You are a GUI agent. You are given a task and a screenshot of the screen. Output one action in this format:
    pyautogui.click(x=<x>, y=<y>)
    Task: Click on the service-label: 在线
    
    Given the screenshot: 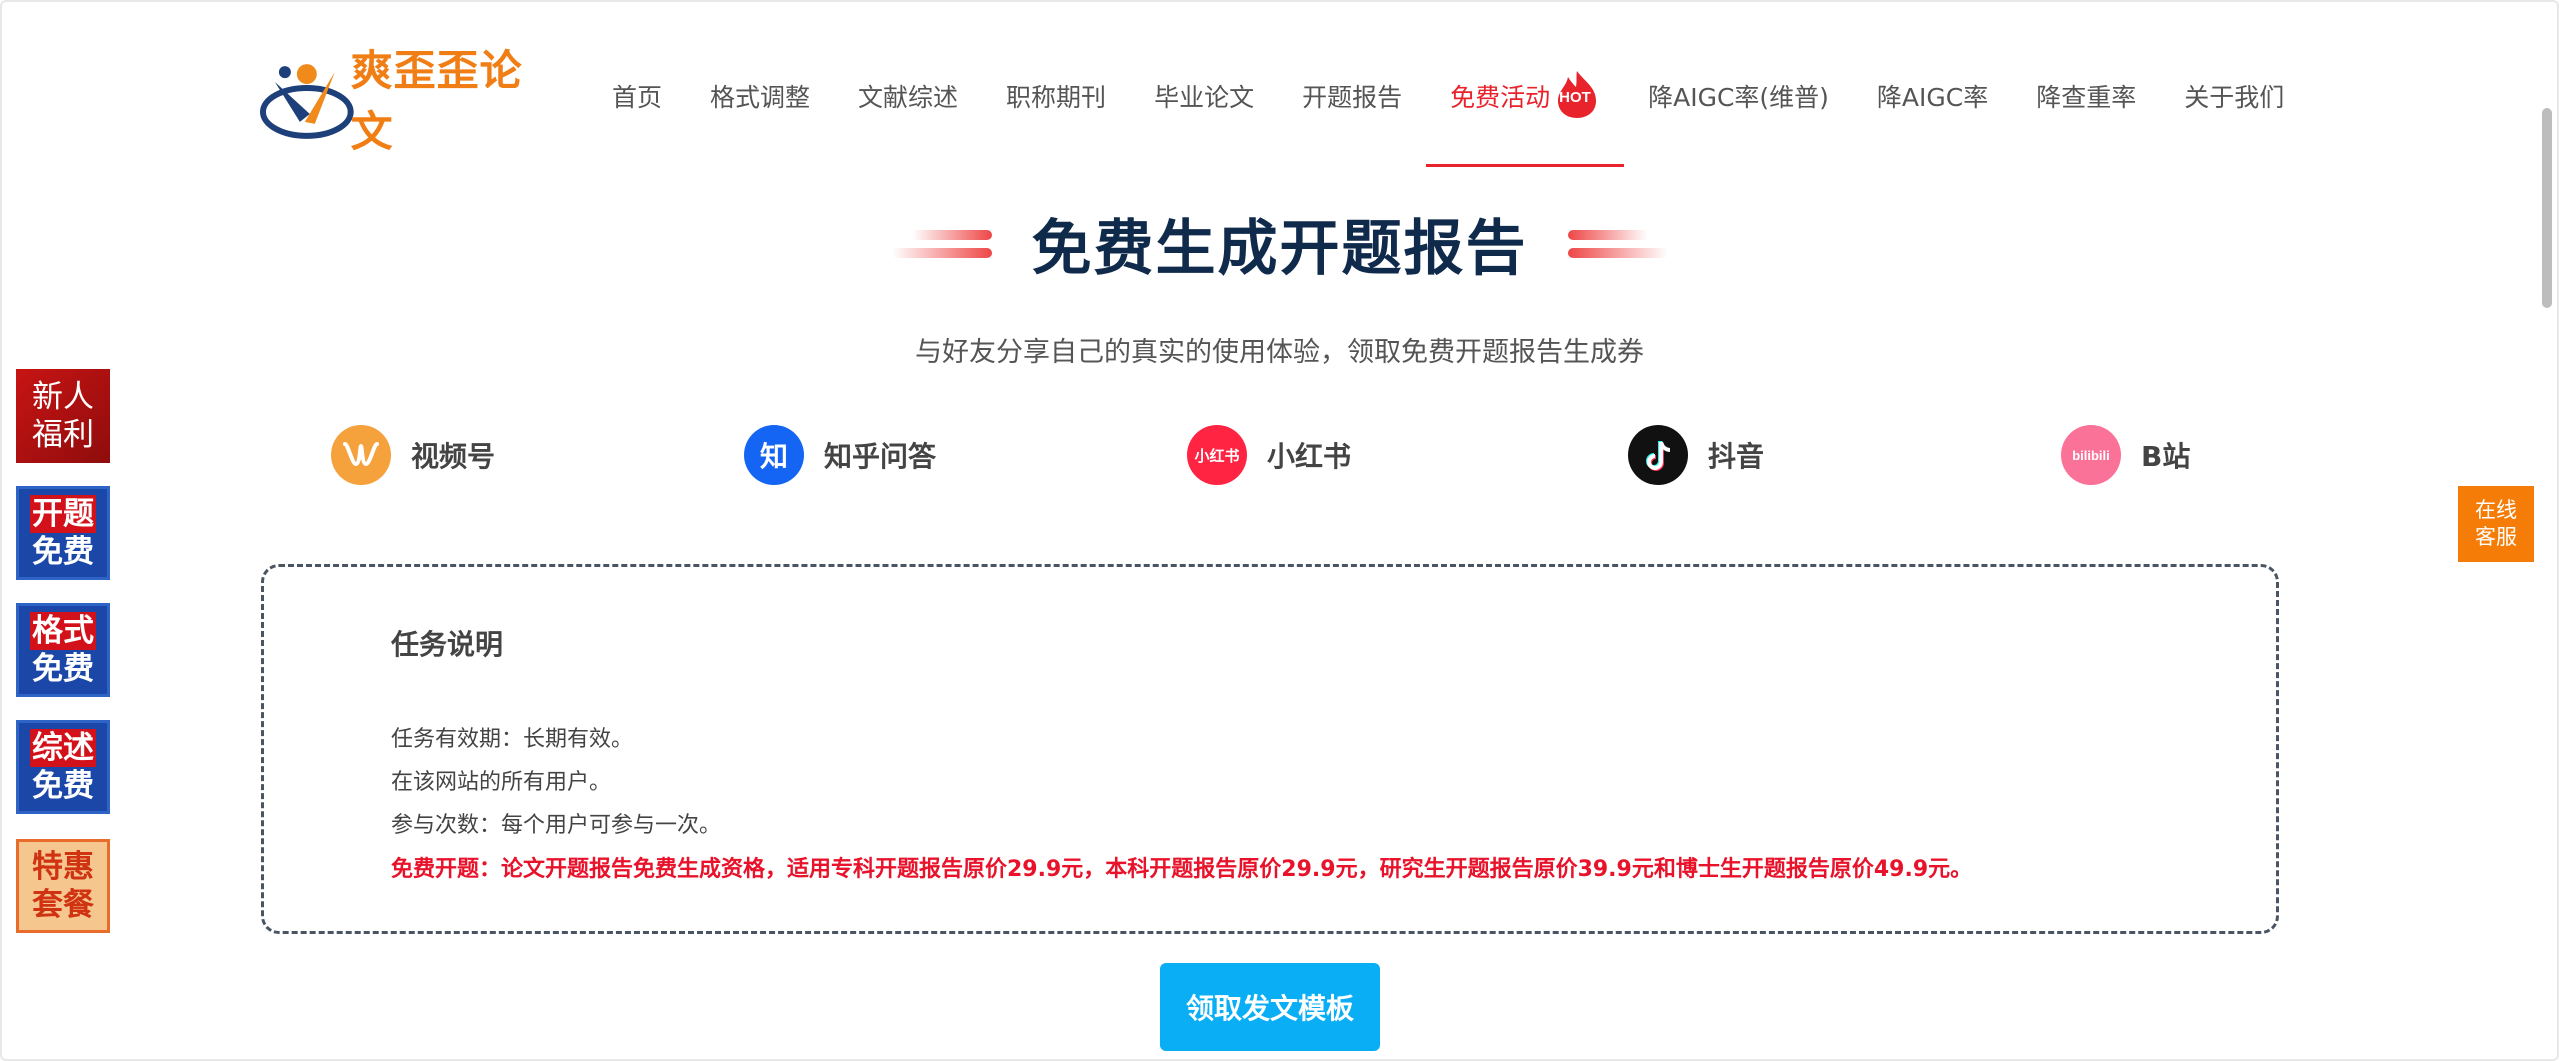 What is the action you would take?
    pyautogui.click(x=2496, y=510)
    